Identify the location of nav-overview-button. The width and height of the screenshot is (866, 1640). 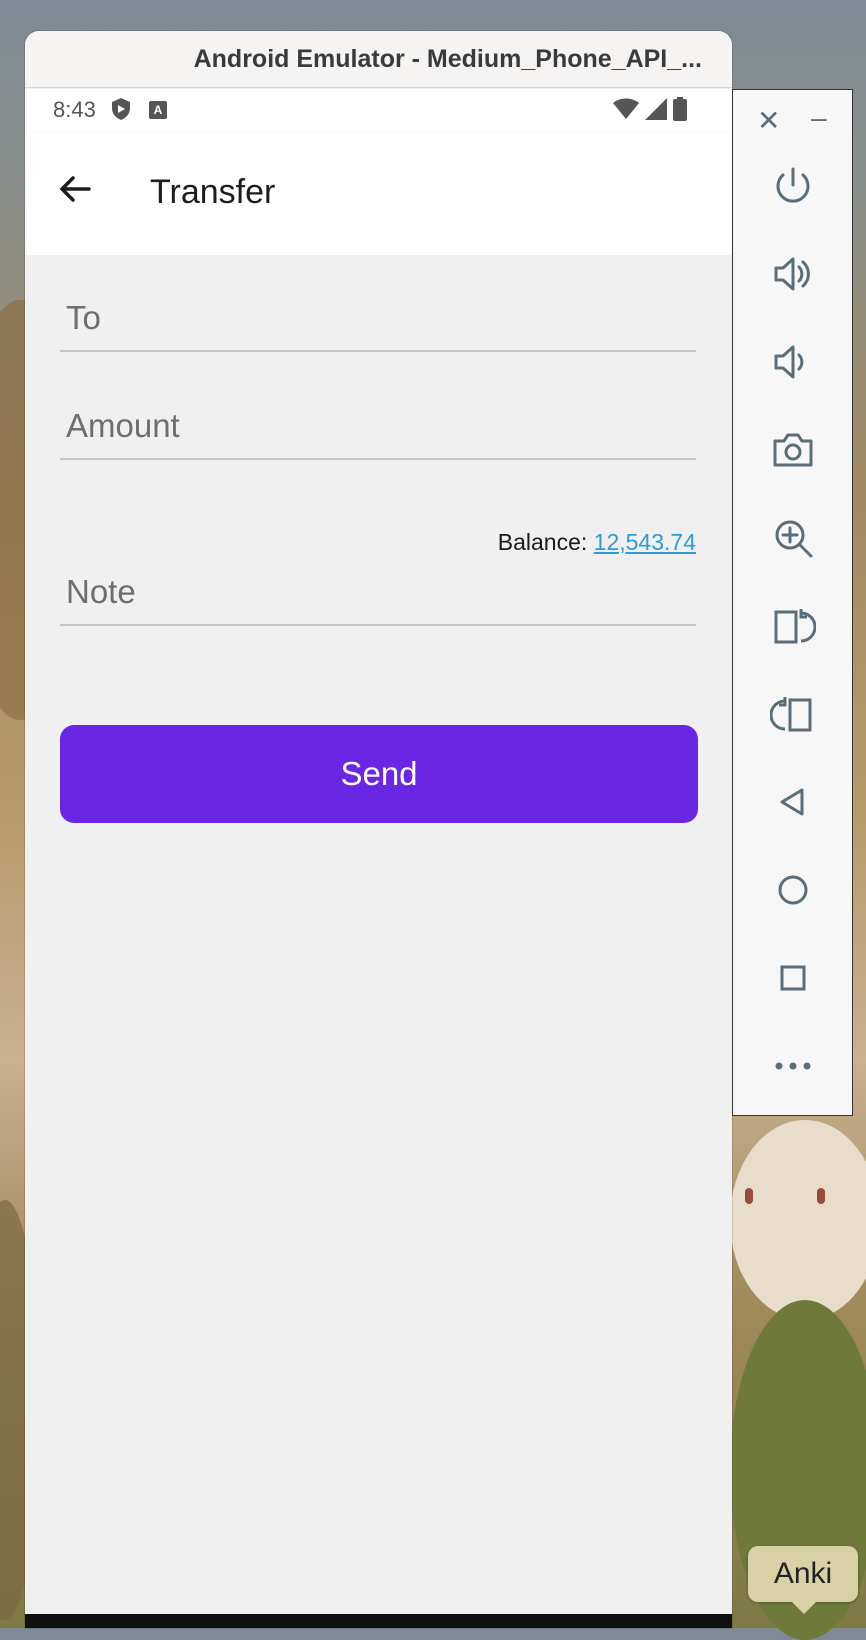
(793, 978).